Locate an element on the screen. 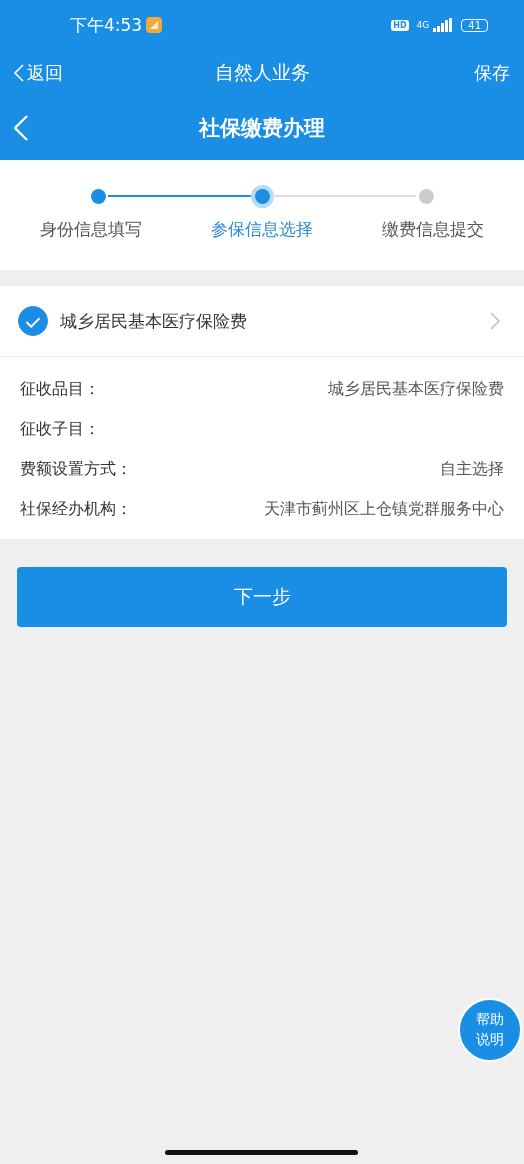 This screenshot has width=524, height=1164. step-label: 缴费信息提交 is located at coordinates (433, 229).